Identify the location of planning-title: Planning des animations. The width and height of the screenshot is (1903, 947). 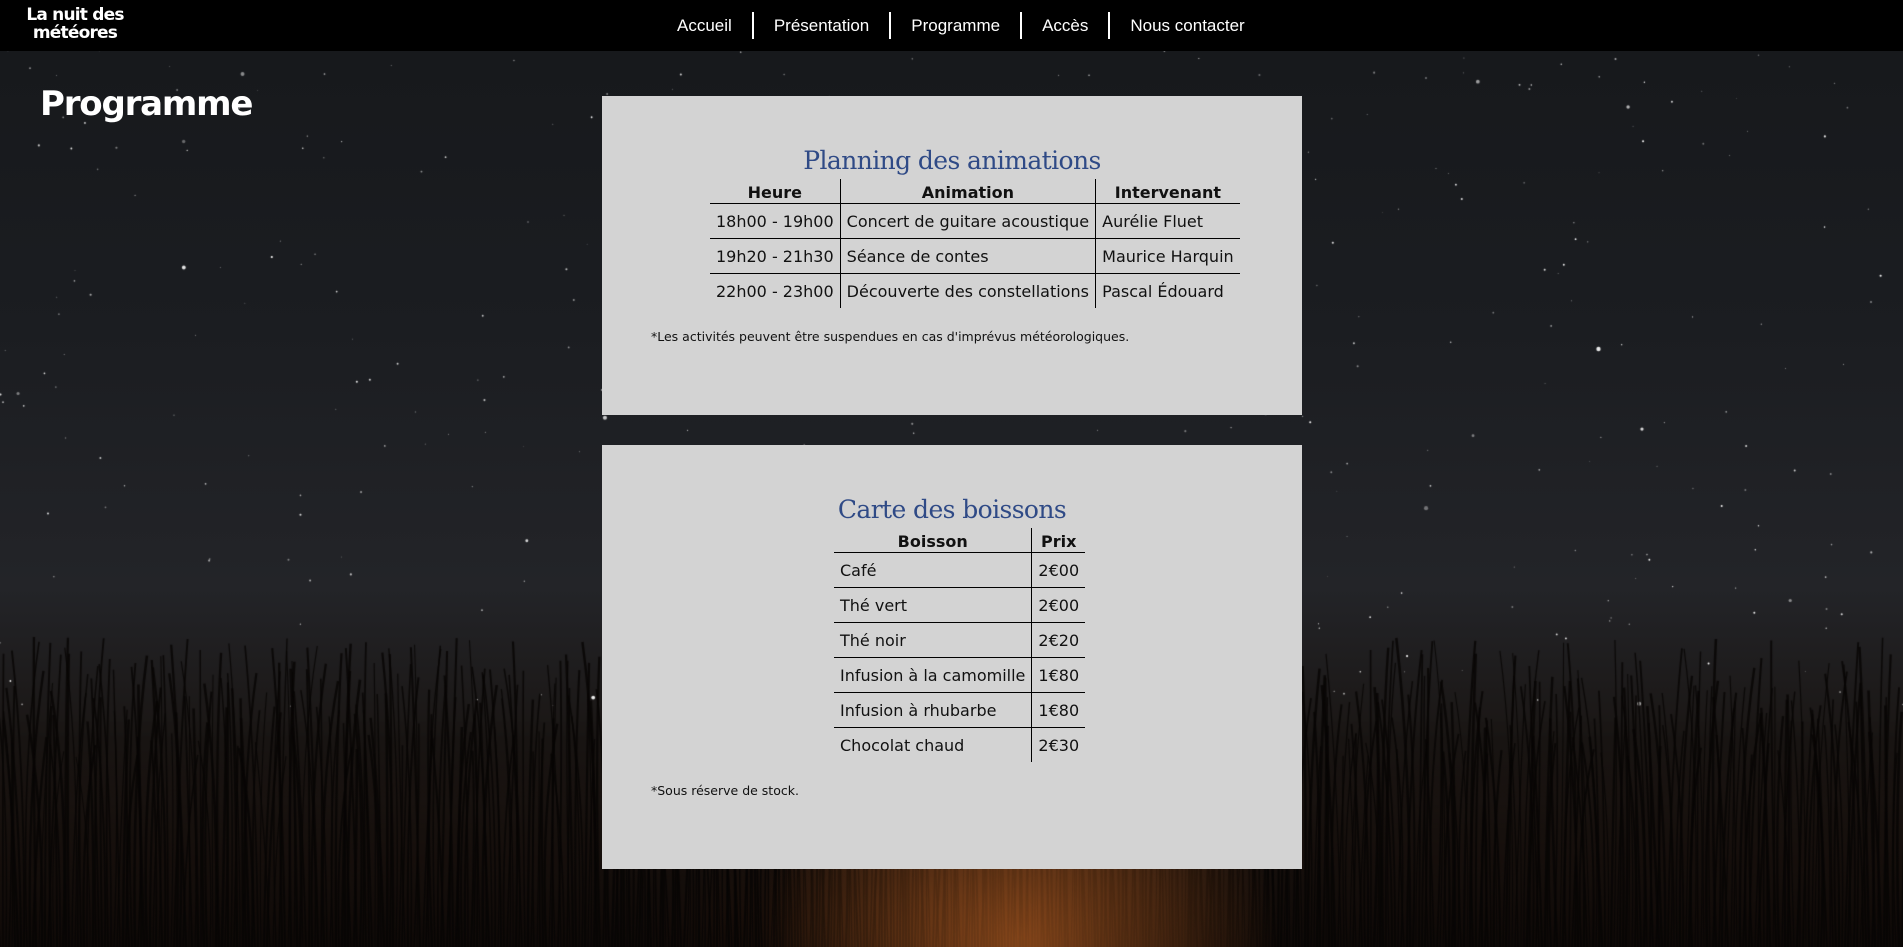
(952, 160).